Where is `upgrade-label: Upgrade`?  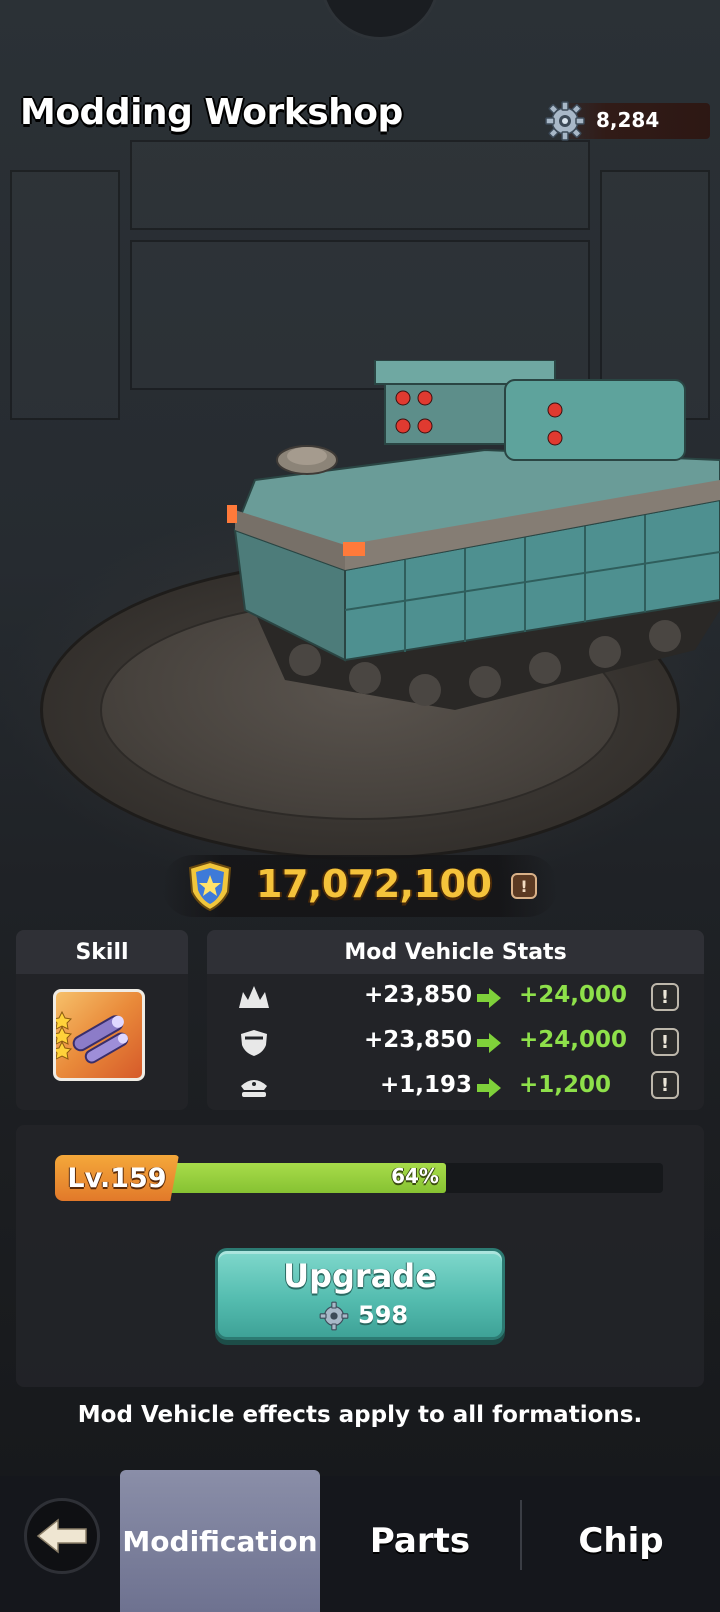 upgrade-label: Upgrade is located at coordinates (360, 1276).